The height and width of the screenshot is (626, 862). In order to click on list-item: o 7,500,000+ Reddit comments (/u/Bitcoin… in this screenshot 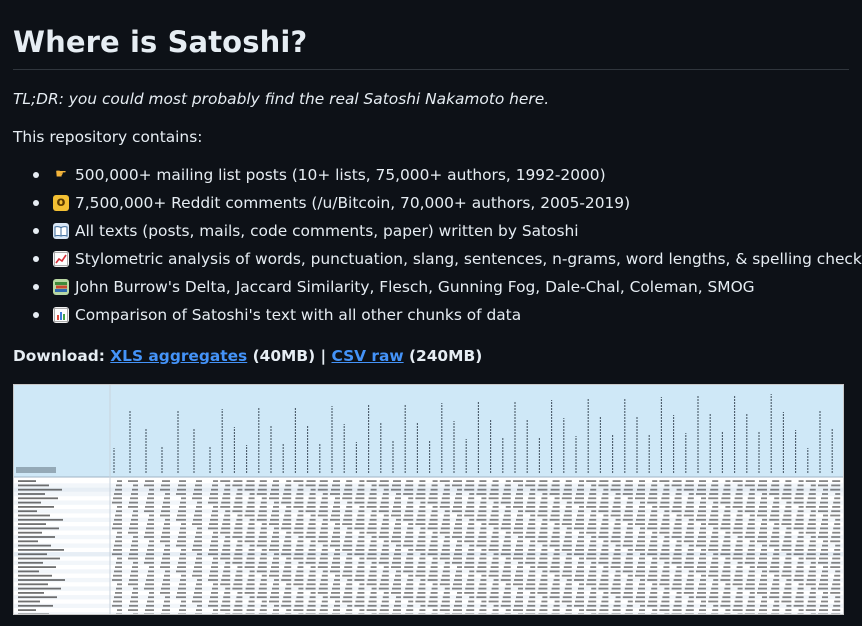, I will do `click(441, 203)`.